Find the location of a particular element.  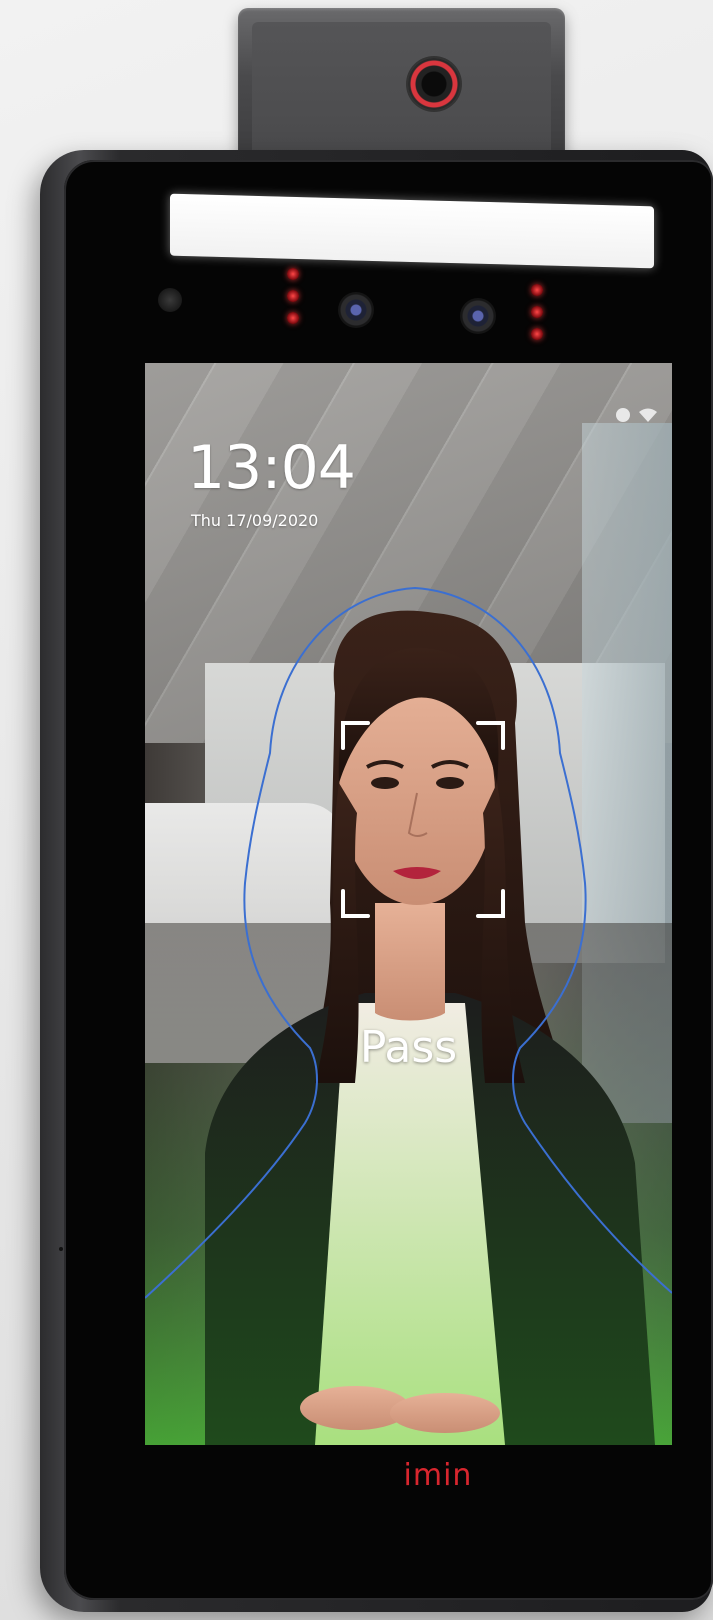

ir-led-group-right is located at coordinates (538, 312).